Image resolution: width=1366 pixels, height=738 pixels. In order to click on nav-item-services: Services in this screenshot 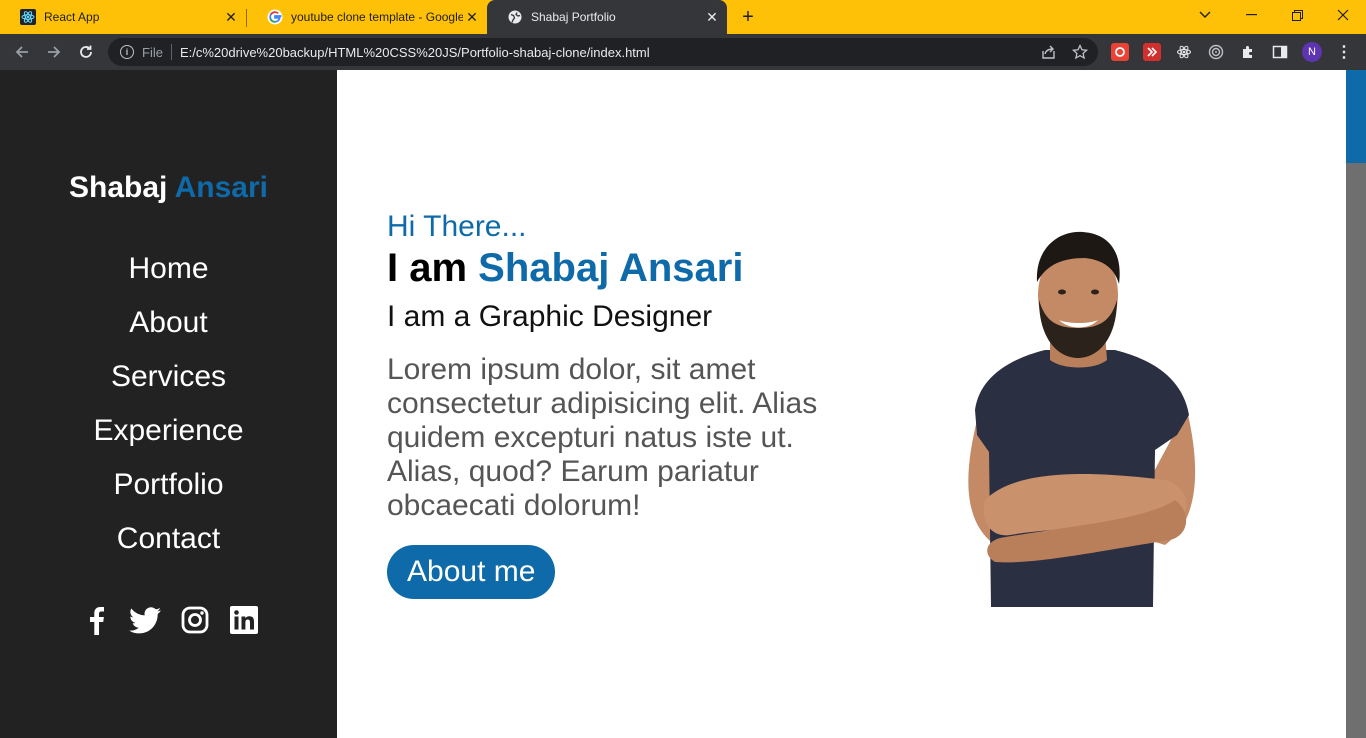, I will do `click(168, 383)`.